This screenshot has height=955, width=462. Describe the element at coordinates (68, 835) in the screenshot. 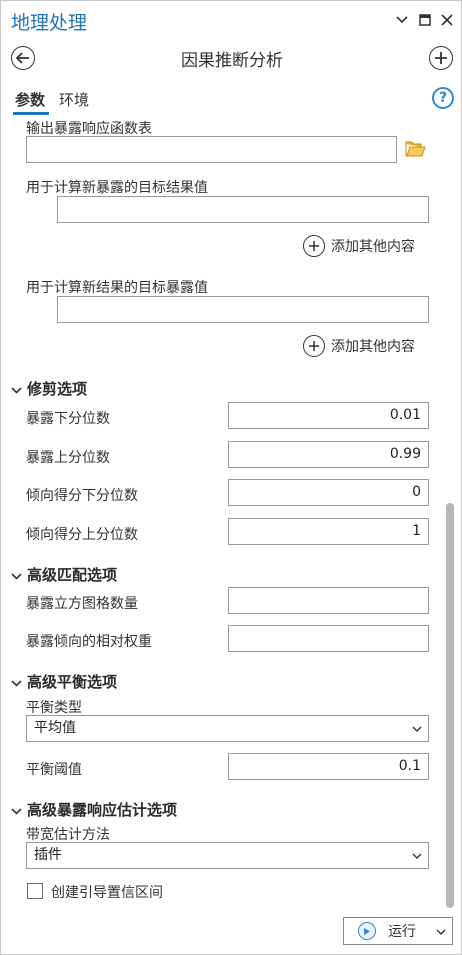

I see `bandwidth-method-label: 带宽估计方法` at that location.